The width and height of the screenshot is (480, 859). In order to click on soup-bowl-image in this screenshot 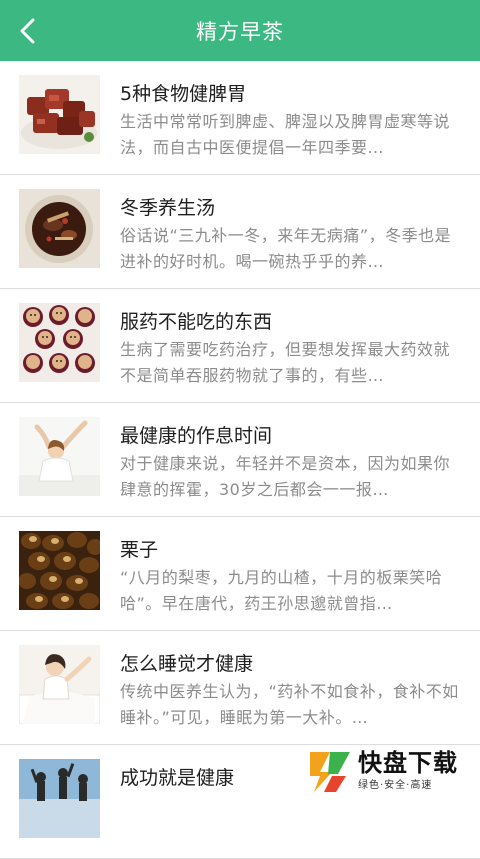, I will do `click(59, 228)`.